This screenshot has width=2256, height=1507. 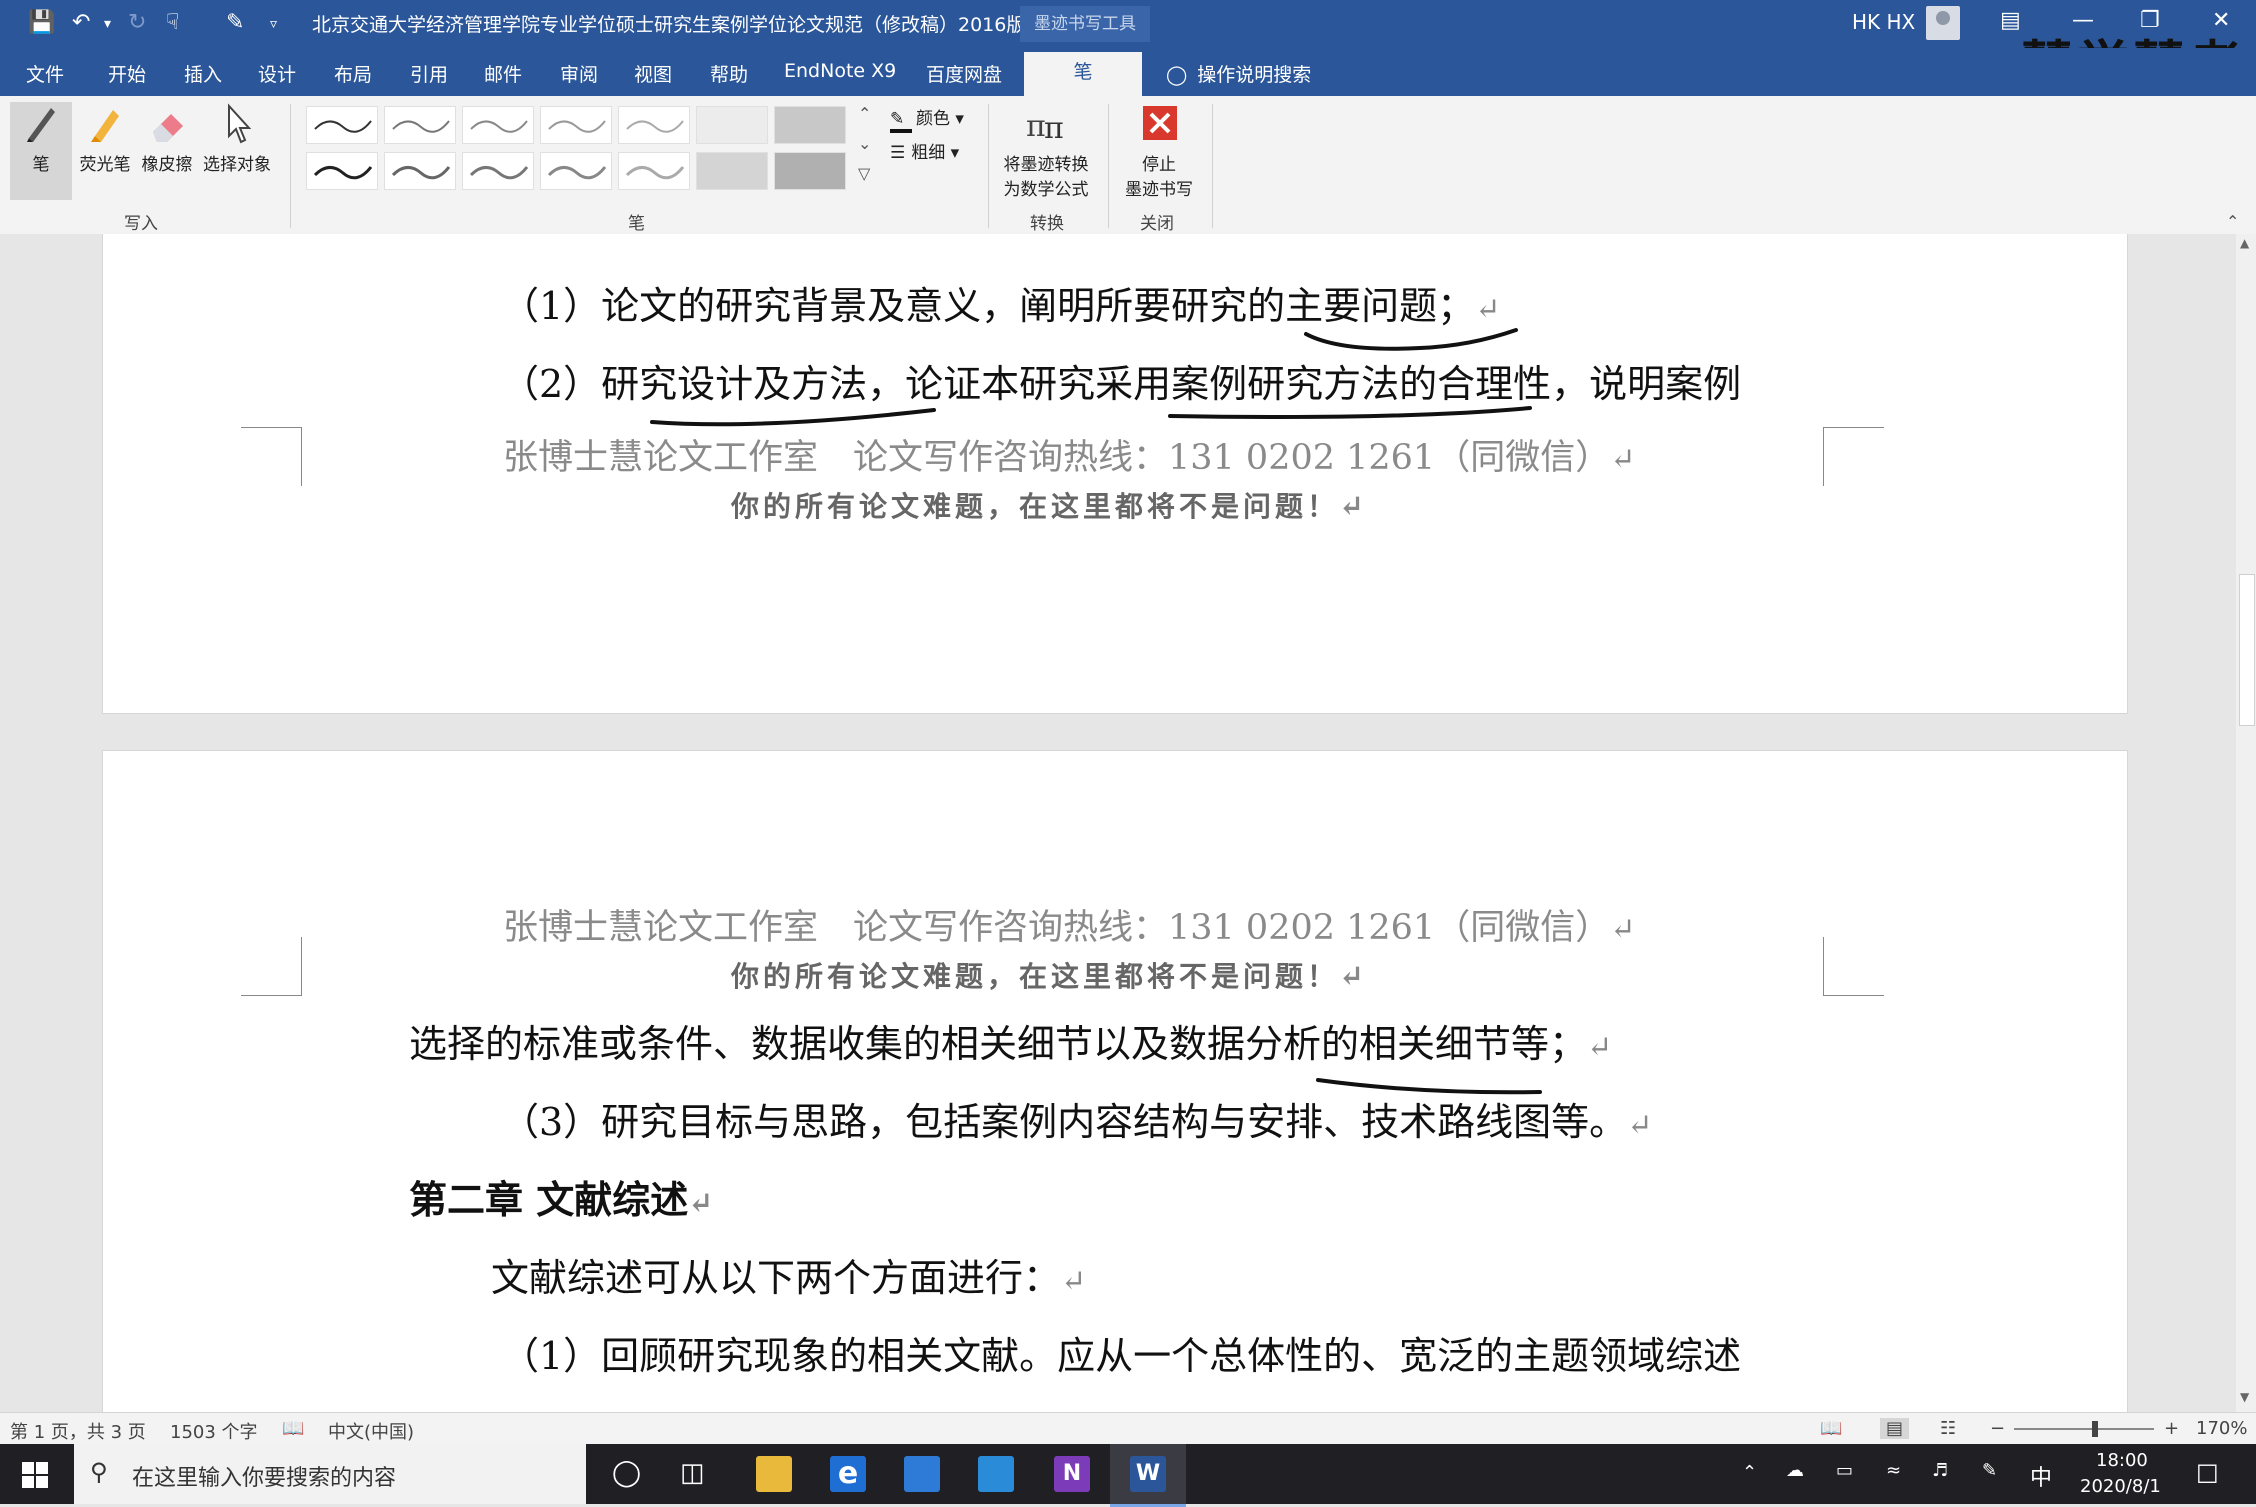 What do you see at coordinates (2221, 1428) in the screenshot?
I see `zoom-level: 170%` at bounding box center [2221, 1428].